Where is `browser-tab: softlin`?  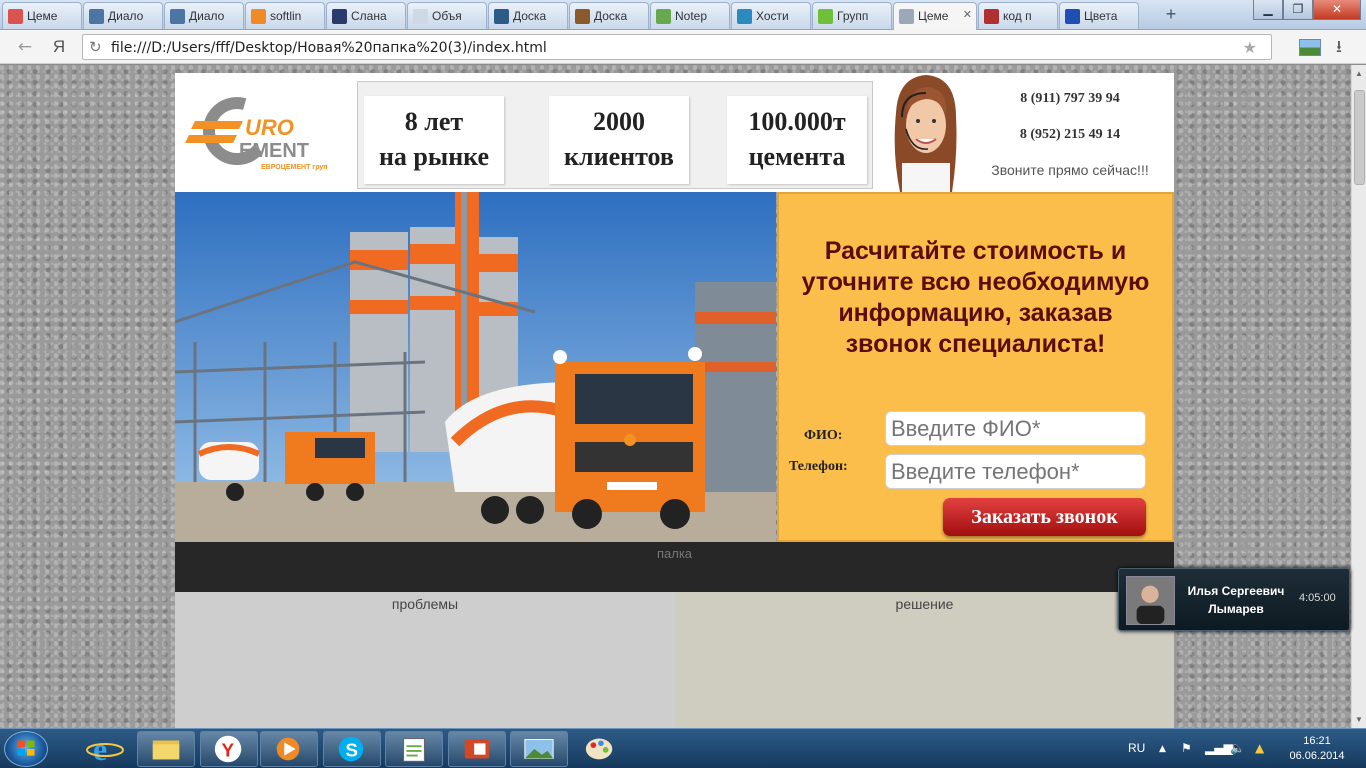
browser-tab: softlin is located at coordinates (285, 15).